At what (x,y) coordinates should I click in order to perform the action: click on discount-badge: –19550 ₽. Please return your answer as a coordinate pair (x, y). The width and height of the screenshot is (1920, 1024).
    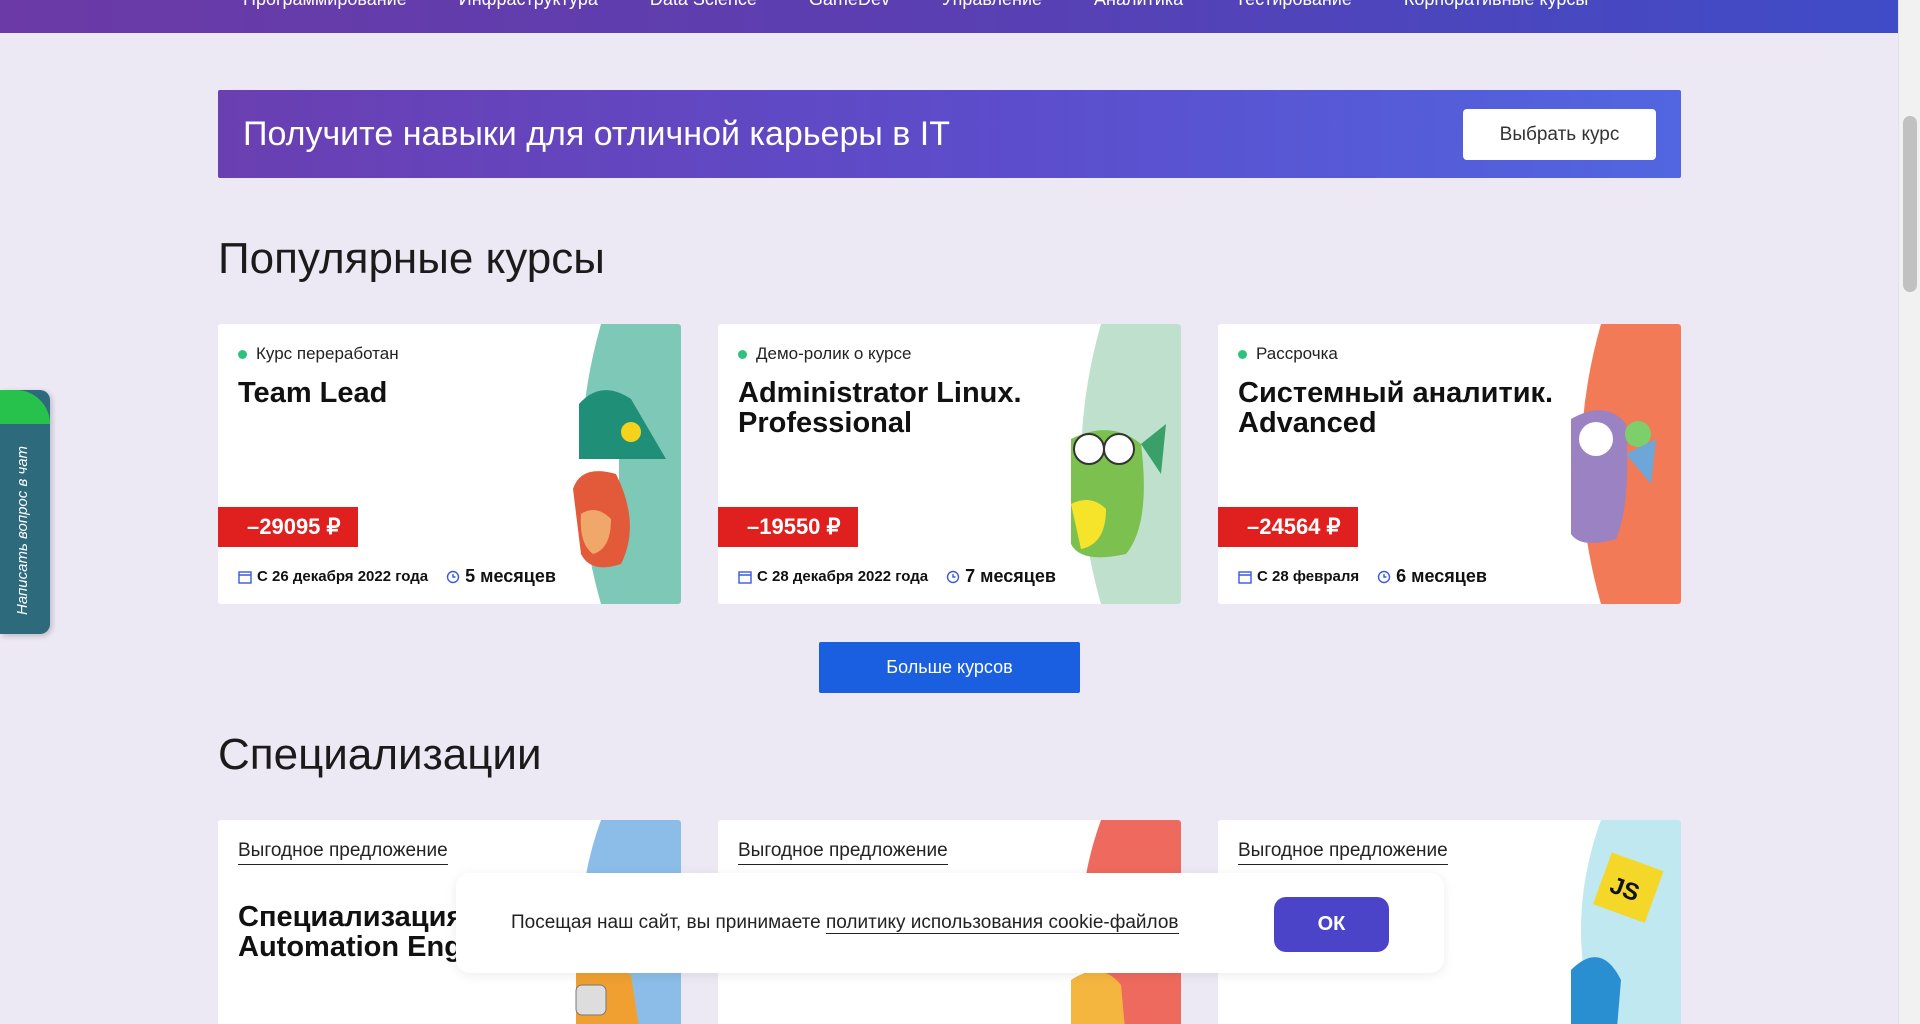
    Looking at the image, I should click on (788, 527).